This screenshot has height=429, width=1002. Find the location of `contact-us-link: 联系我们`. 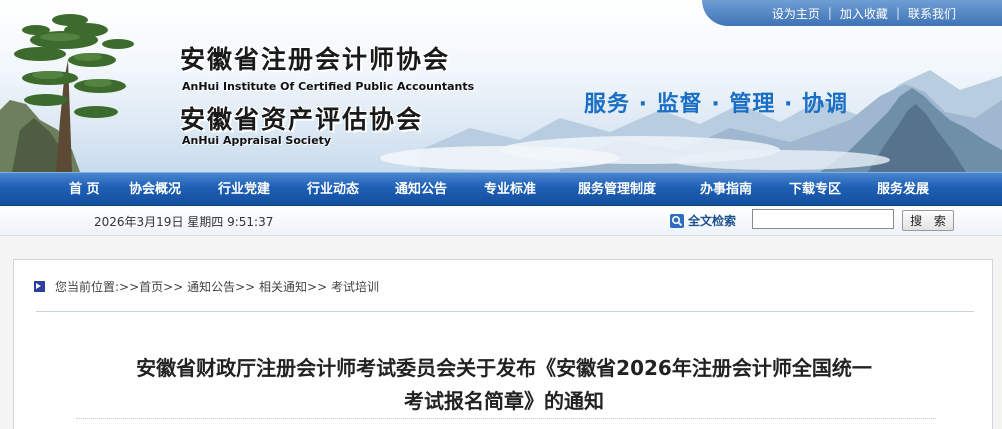

contact-us-link: 联系我们 is located at coordinates (932, 13).